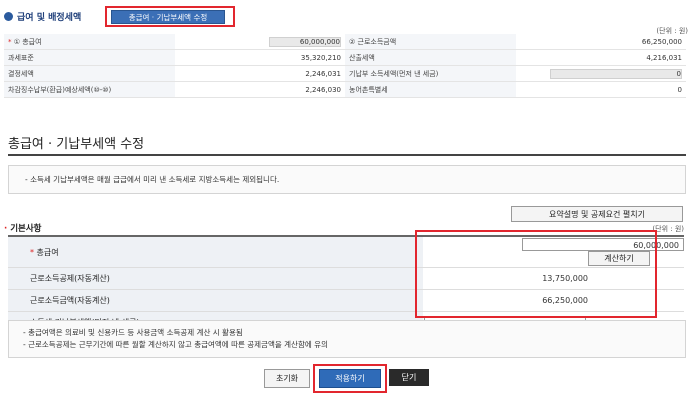 The height and width of the screenshot is (396, 694). What do you see at coordinates (430, 57) in the screenshot?
I see `summary-label: 산출세액` at bounding box center [430, 57].